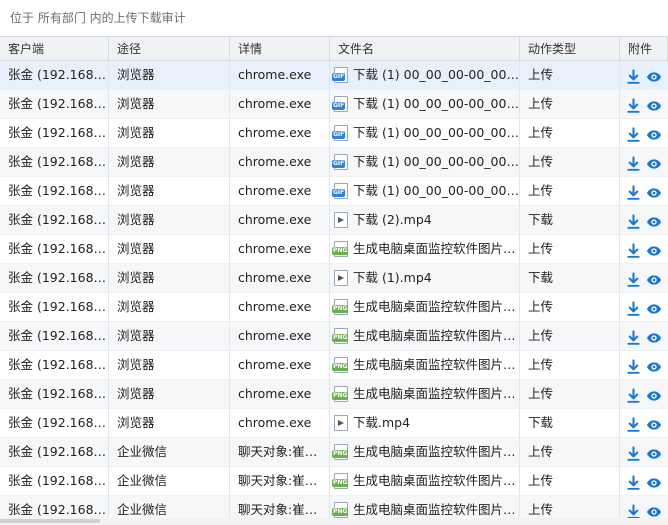 This screenshot has width=668, height=525. Describe the element at coordinates (169, 481) in the screenshot. I see `channel-cell: 企业微信` at that location.